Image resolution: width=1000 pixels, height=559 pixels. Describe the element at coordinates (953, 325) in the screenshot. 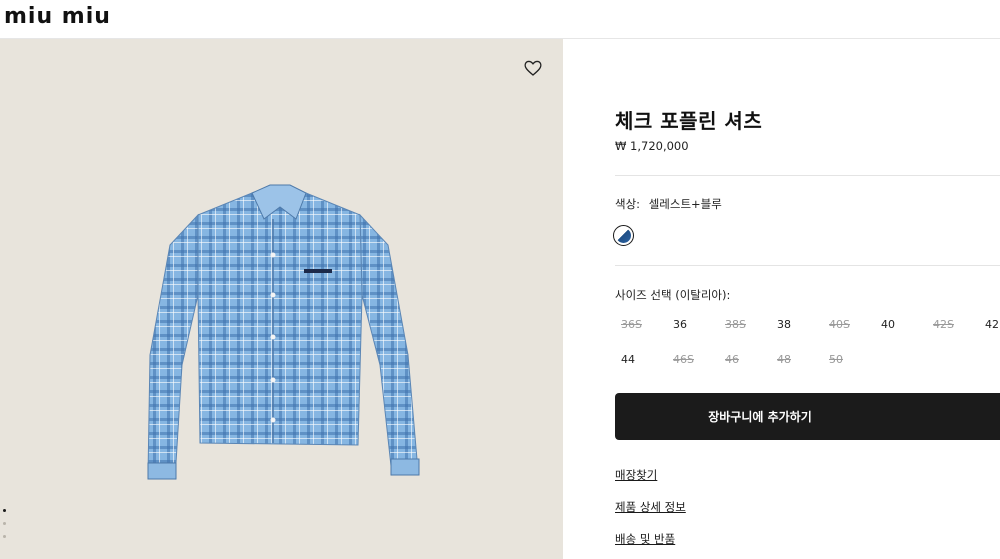

I see `size-option-42S: 42S` at that location.